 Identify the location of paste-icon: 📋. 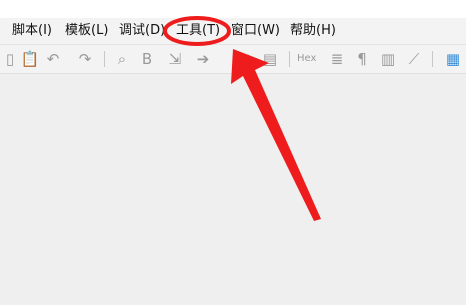
(30, 59).